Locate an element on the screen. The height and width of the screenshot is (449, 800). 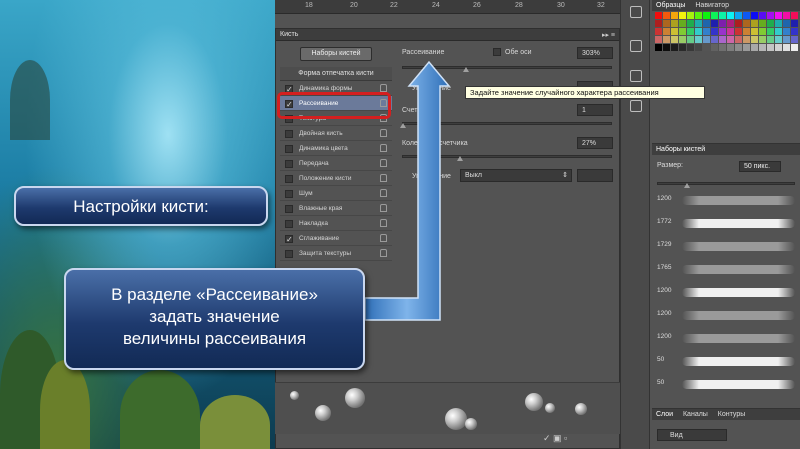
clone-tool-icon is located at coordinates (636, 76).